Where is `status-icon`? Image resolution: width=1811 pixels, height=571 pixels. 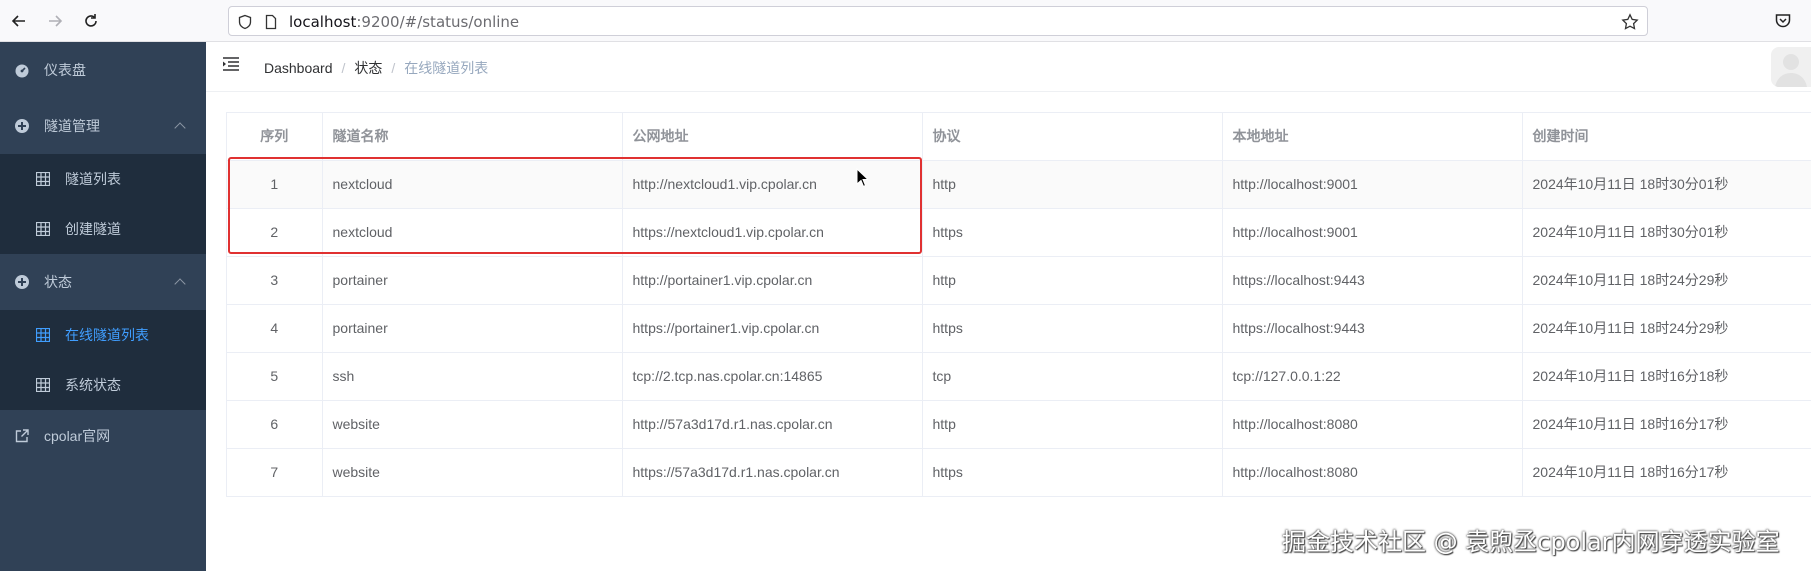
status-icon is located at coordinates (22, 282).